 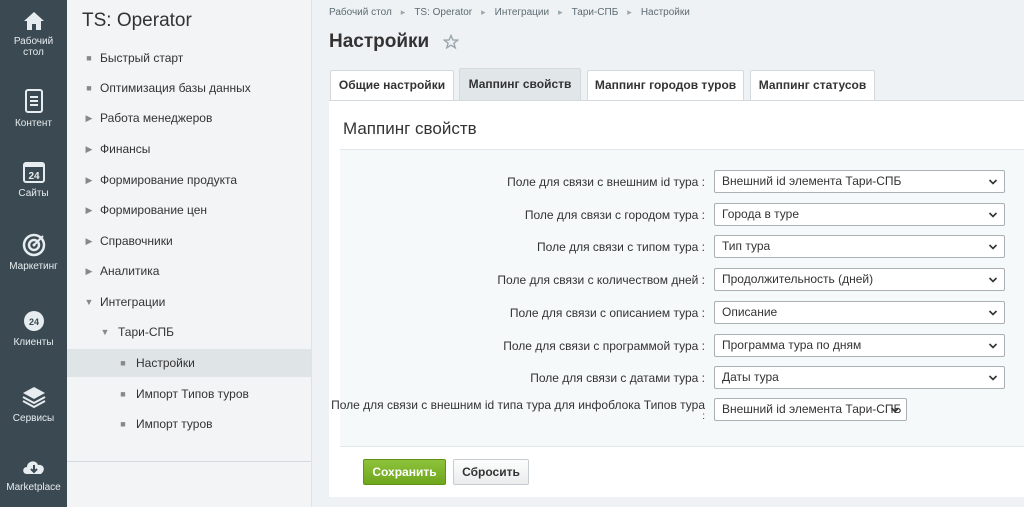 I want to click on cloud-download-icon, so click(x=33, y=467).